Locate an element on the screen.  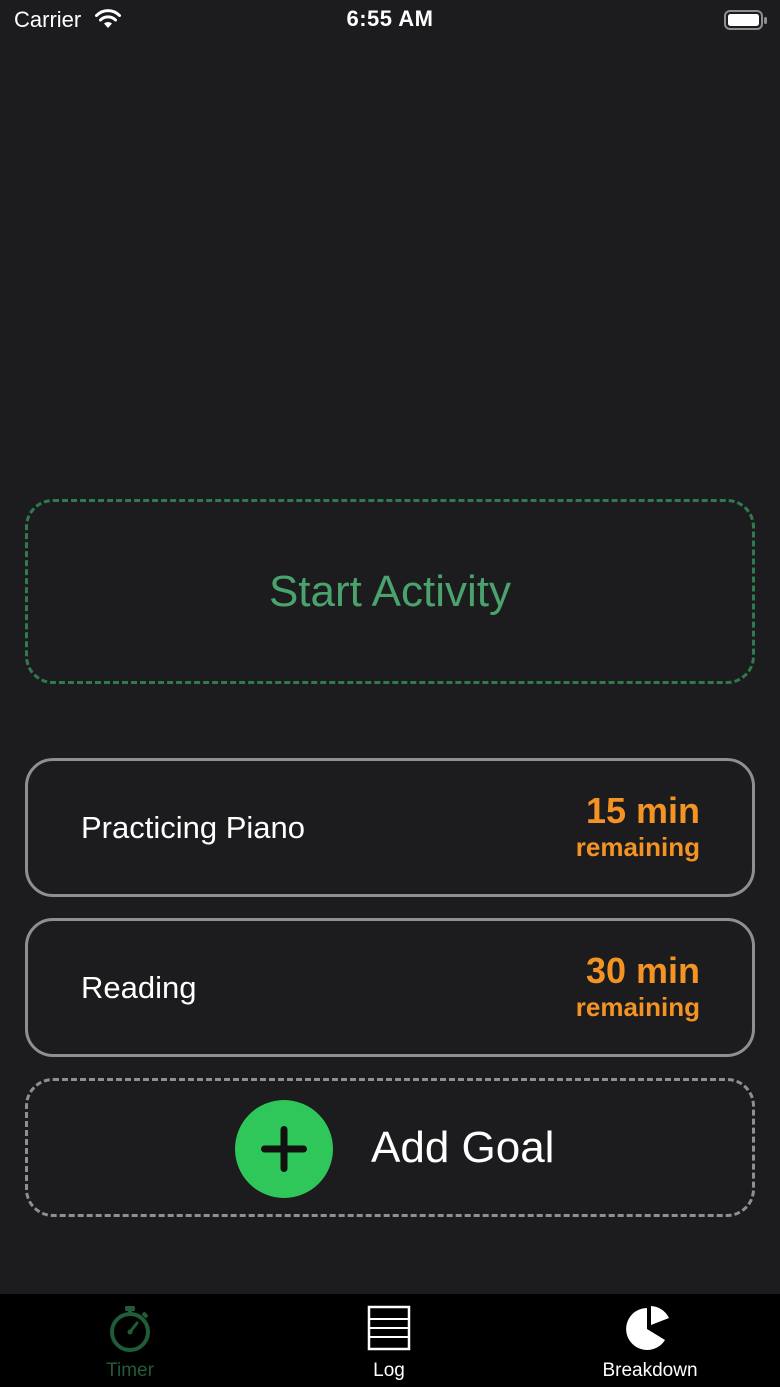
tab-log: Log is located at coordinates (389, 1340).